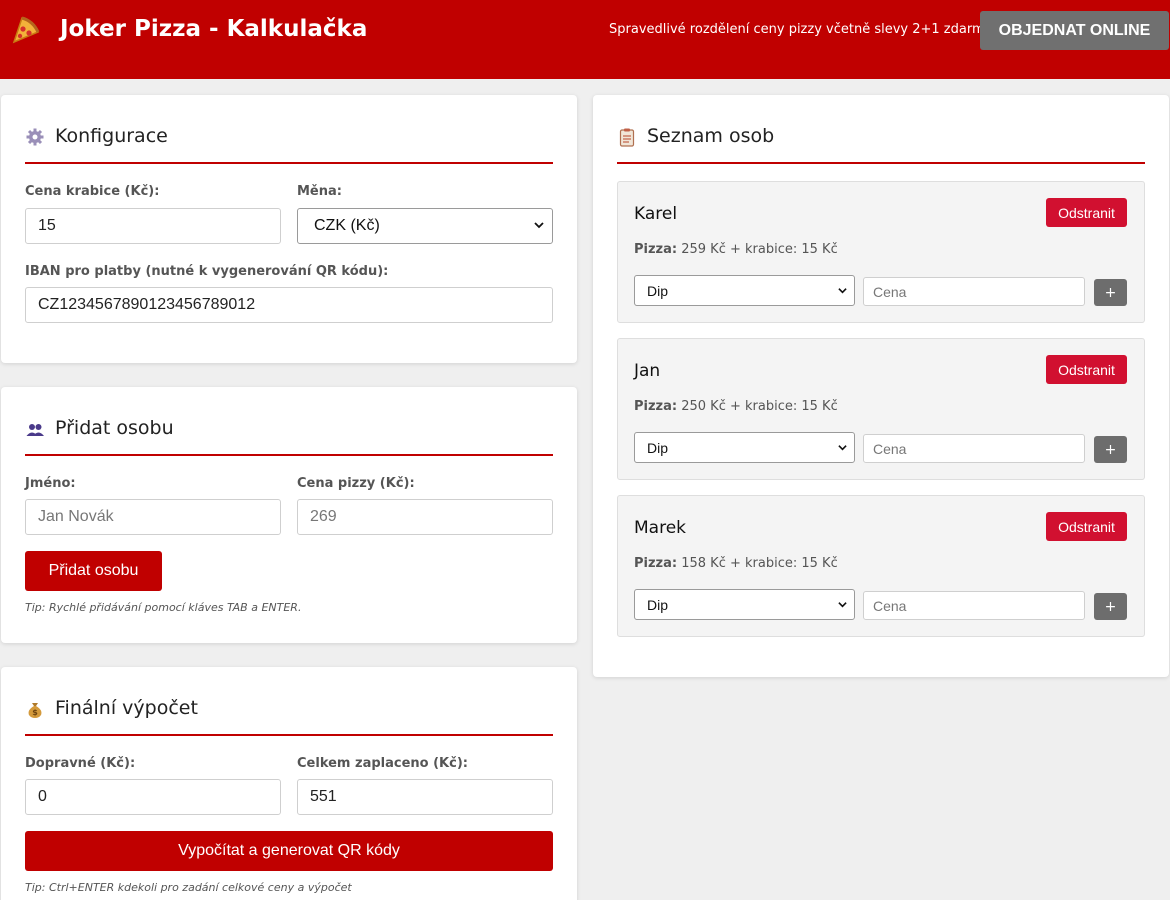  What do you see at coordinates (1074, 30) in the screenshot?
I see `order-online-button: OBJEDNAT ONLINE` at bounding box center [1074, 30].